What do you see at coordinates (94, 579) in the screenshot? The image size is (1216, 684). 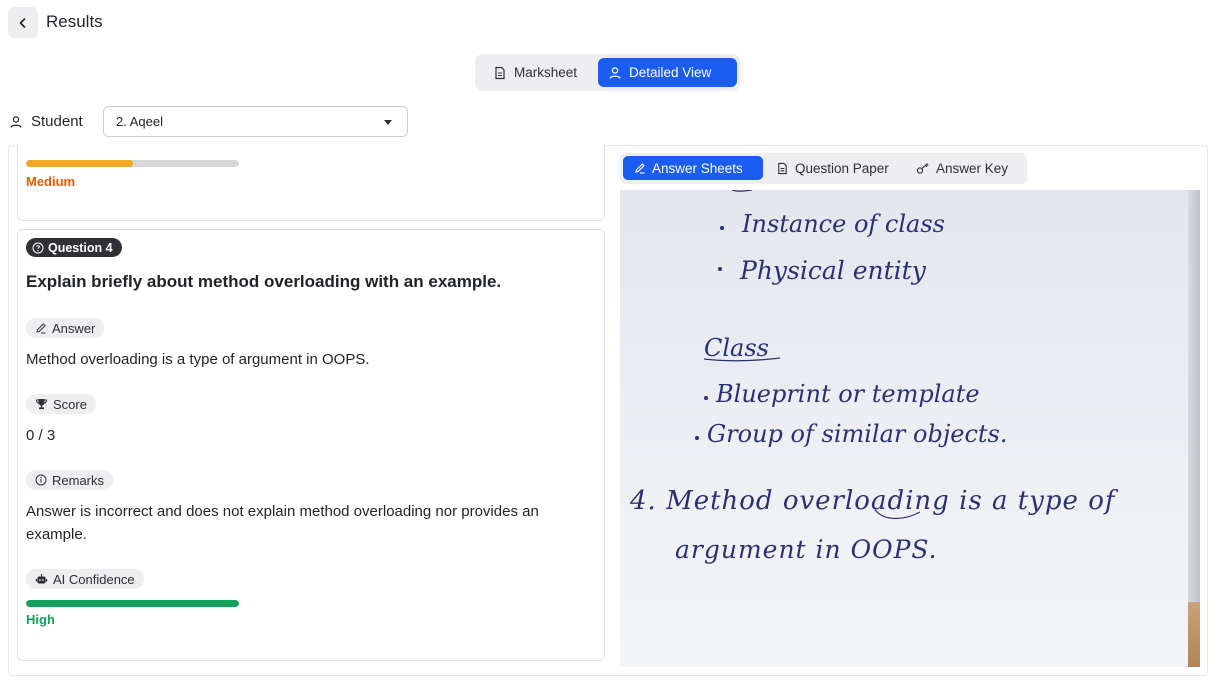 I see `ai-confidence-label: AI Confidence` at bounding box center [94, 579].